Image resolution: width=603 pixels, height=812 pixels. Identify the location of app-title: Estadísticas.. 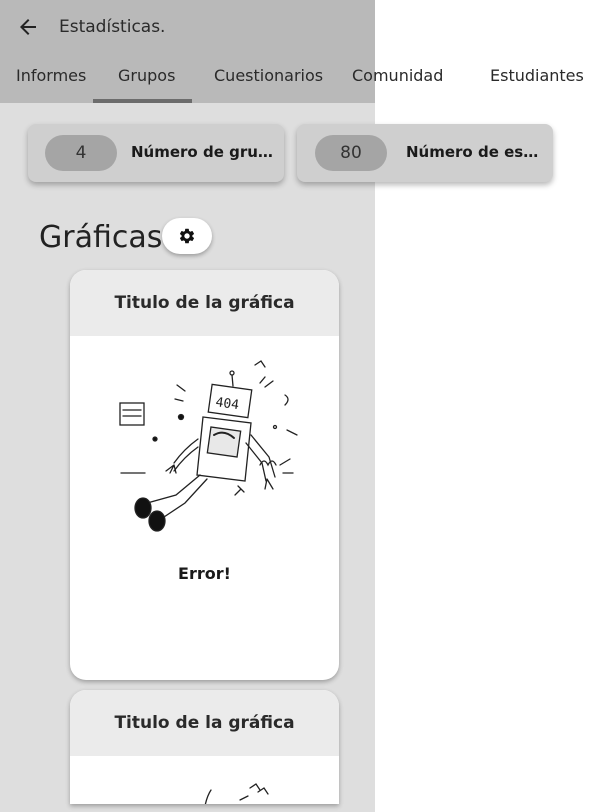
(112, 27).